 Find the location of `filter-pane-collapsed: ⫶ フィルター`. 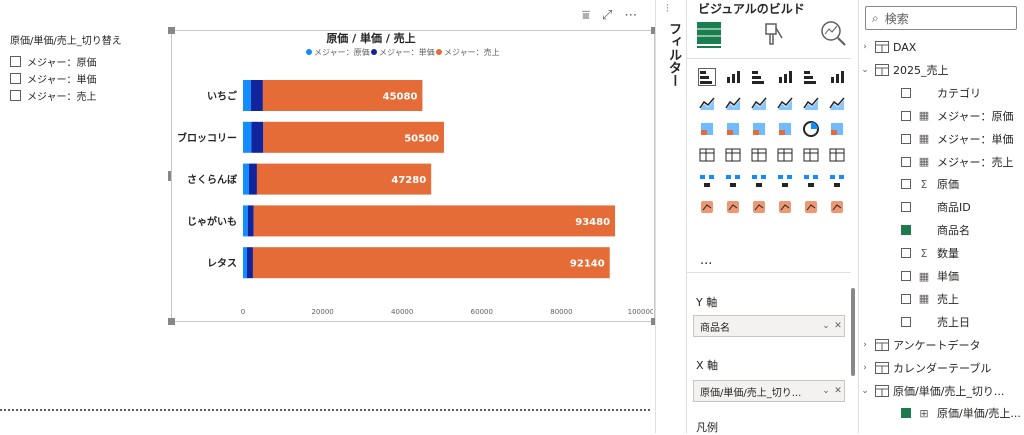

filter-pane-collapsed: ⫶ フィルター is located at coordinates (671, 216).